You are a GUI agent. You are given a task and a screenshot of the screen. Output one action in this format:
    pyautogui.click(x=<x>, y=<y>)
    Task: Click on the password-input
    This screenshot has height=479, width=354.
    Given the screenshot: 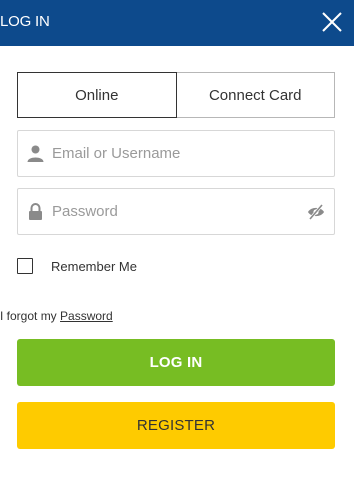 What is the action you would take?
    pyautogui.click(x=177, y=211)
    